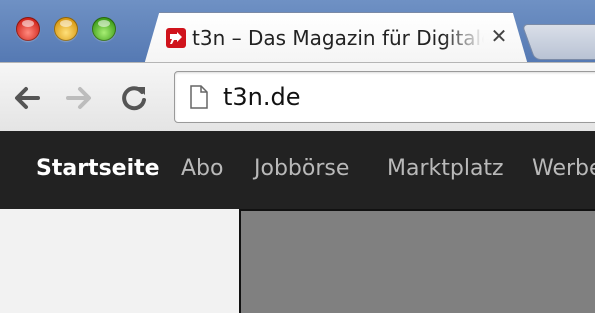  What do you see at coordinates (134, 98) in the screenshot?
I see `reload-icon` at bounding box center [134, 98].